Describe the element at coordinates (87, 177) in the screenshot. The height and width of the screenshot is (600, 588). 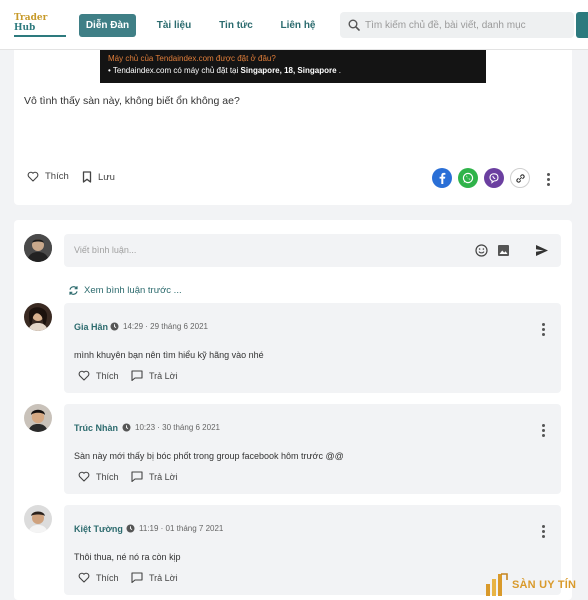
I see `bookmark-icon` at that location.